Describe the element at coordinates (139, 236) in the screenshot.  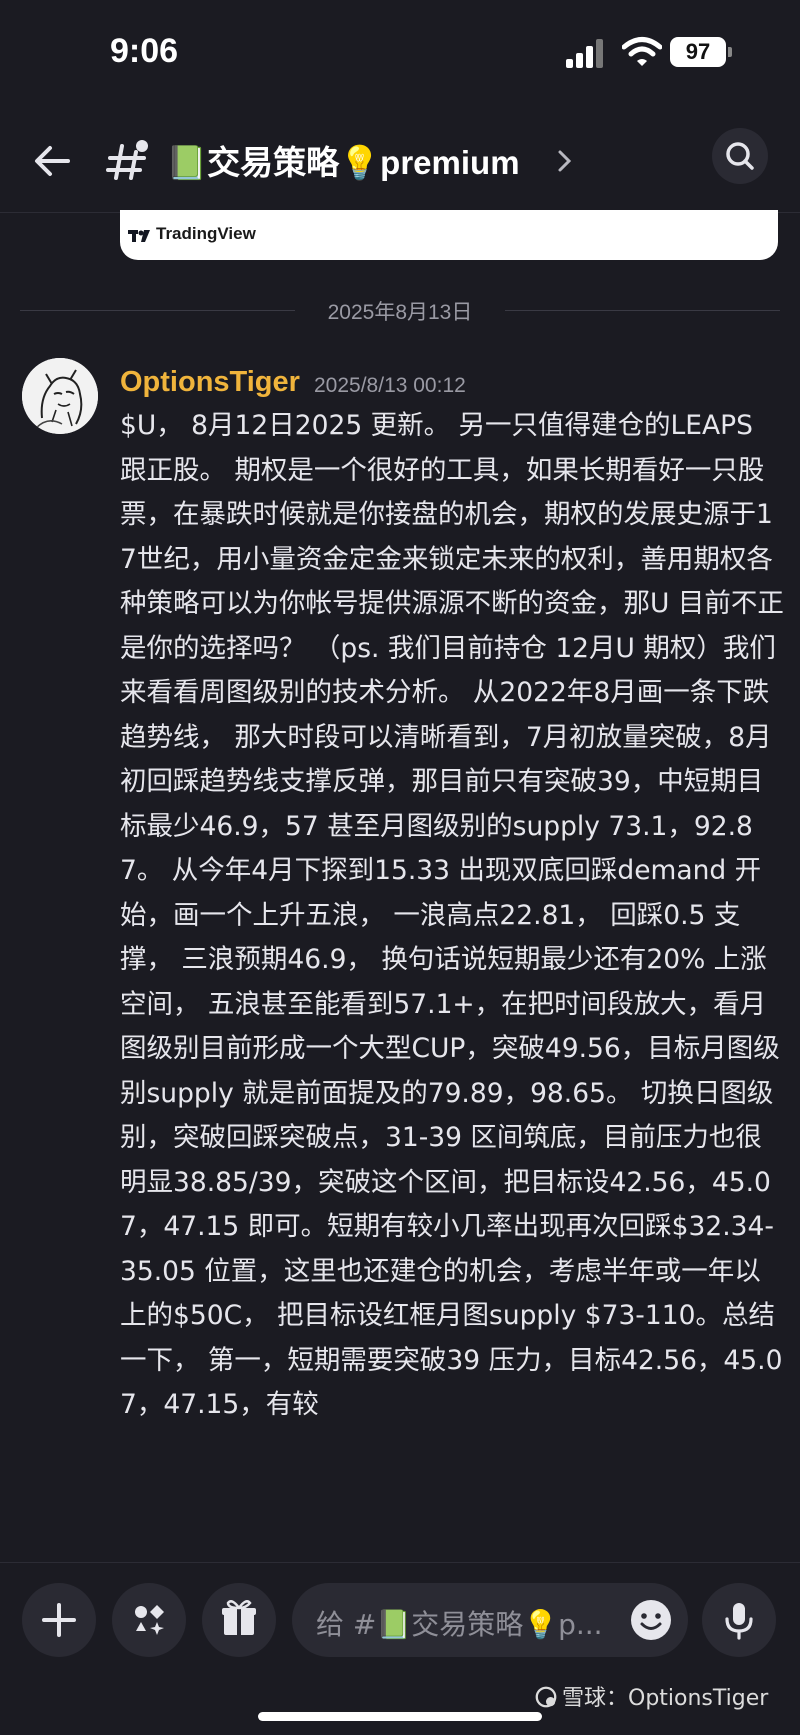
I see `tradingview-logo-icon` at that location.